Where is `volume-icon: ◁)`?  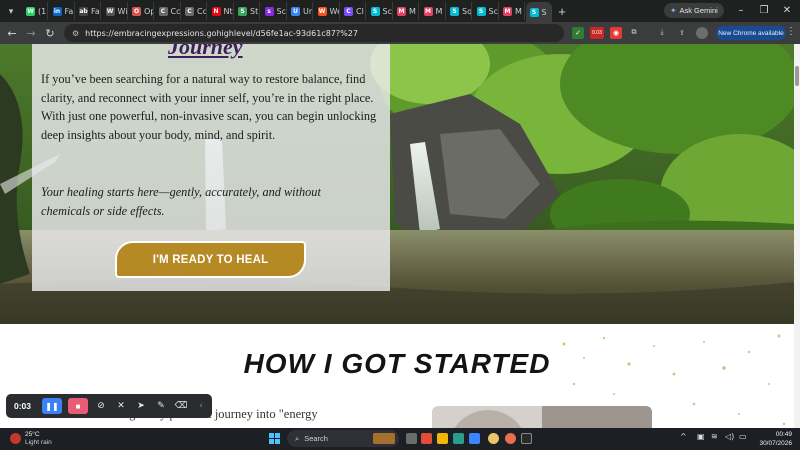 volume-icon: ◁) is located at coordinates (729, 436).